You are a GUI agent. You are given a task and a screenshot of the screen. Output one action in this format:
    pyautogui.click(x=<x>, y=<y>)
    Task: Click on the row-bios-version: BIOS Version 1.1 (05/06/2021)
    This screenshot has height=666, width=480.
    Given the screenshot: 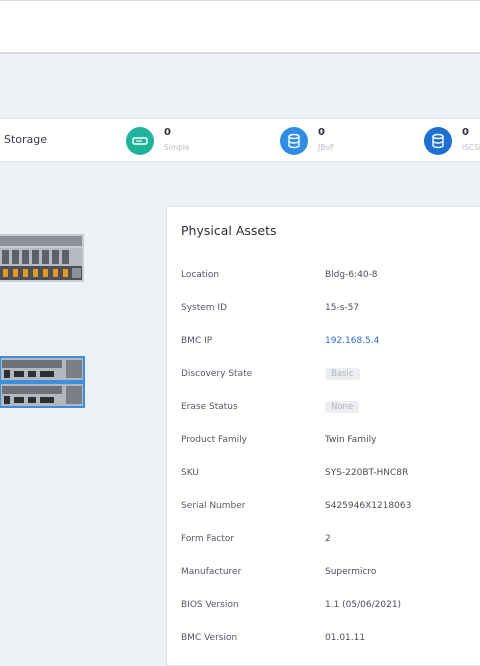 What is the action you would take?
    pyautogui.click(x=330, y=607)
    